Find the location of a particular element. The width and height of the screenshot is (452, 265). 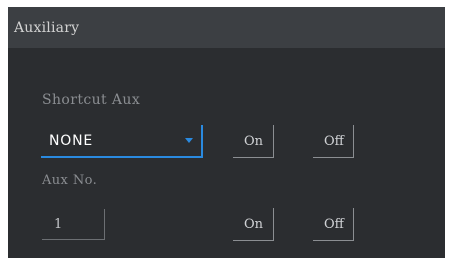

aux-no-off-button: Off is located at coordinates (333, 224).